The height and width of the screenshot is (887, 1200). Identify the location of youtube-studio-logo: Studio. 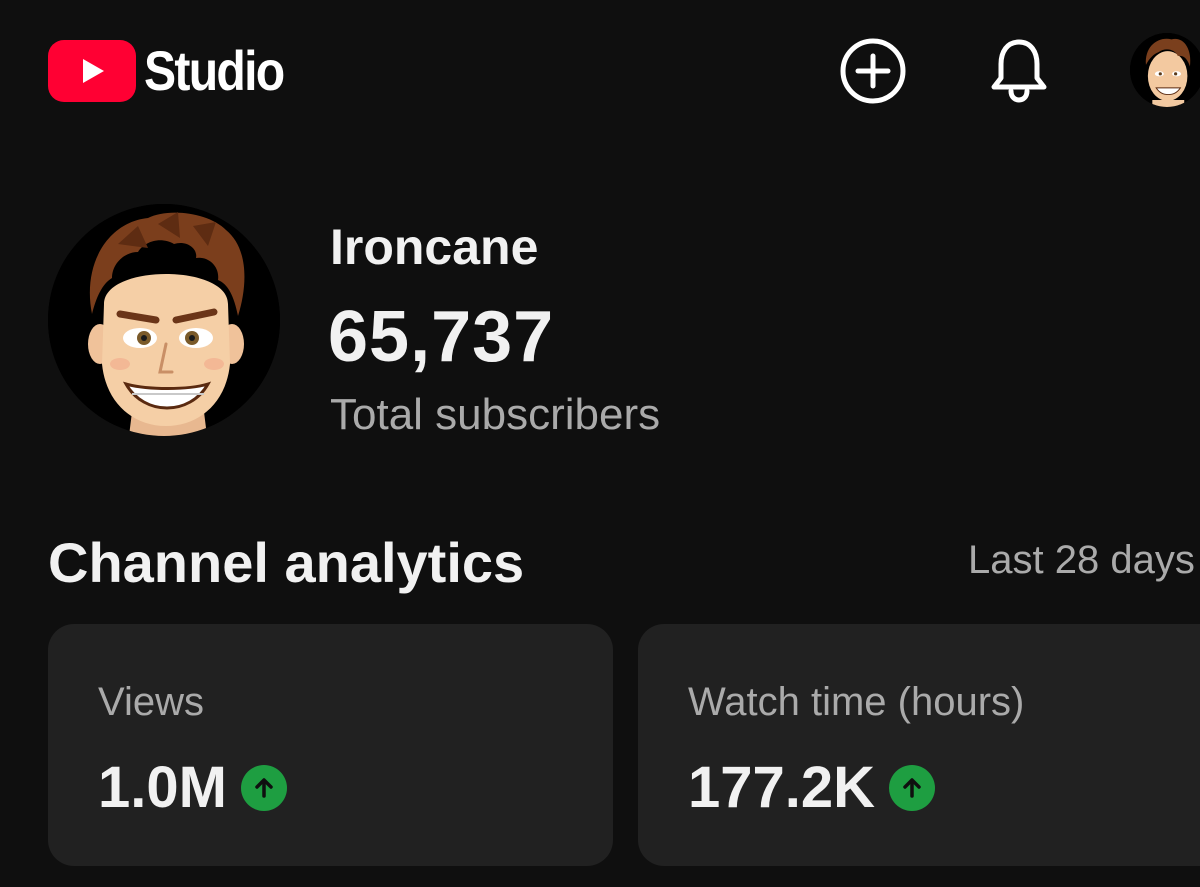
(177, 71).